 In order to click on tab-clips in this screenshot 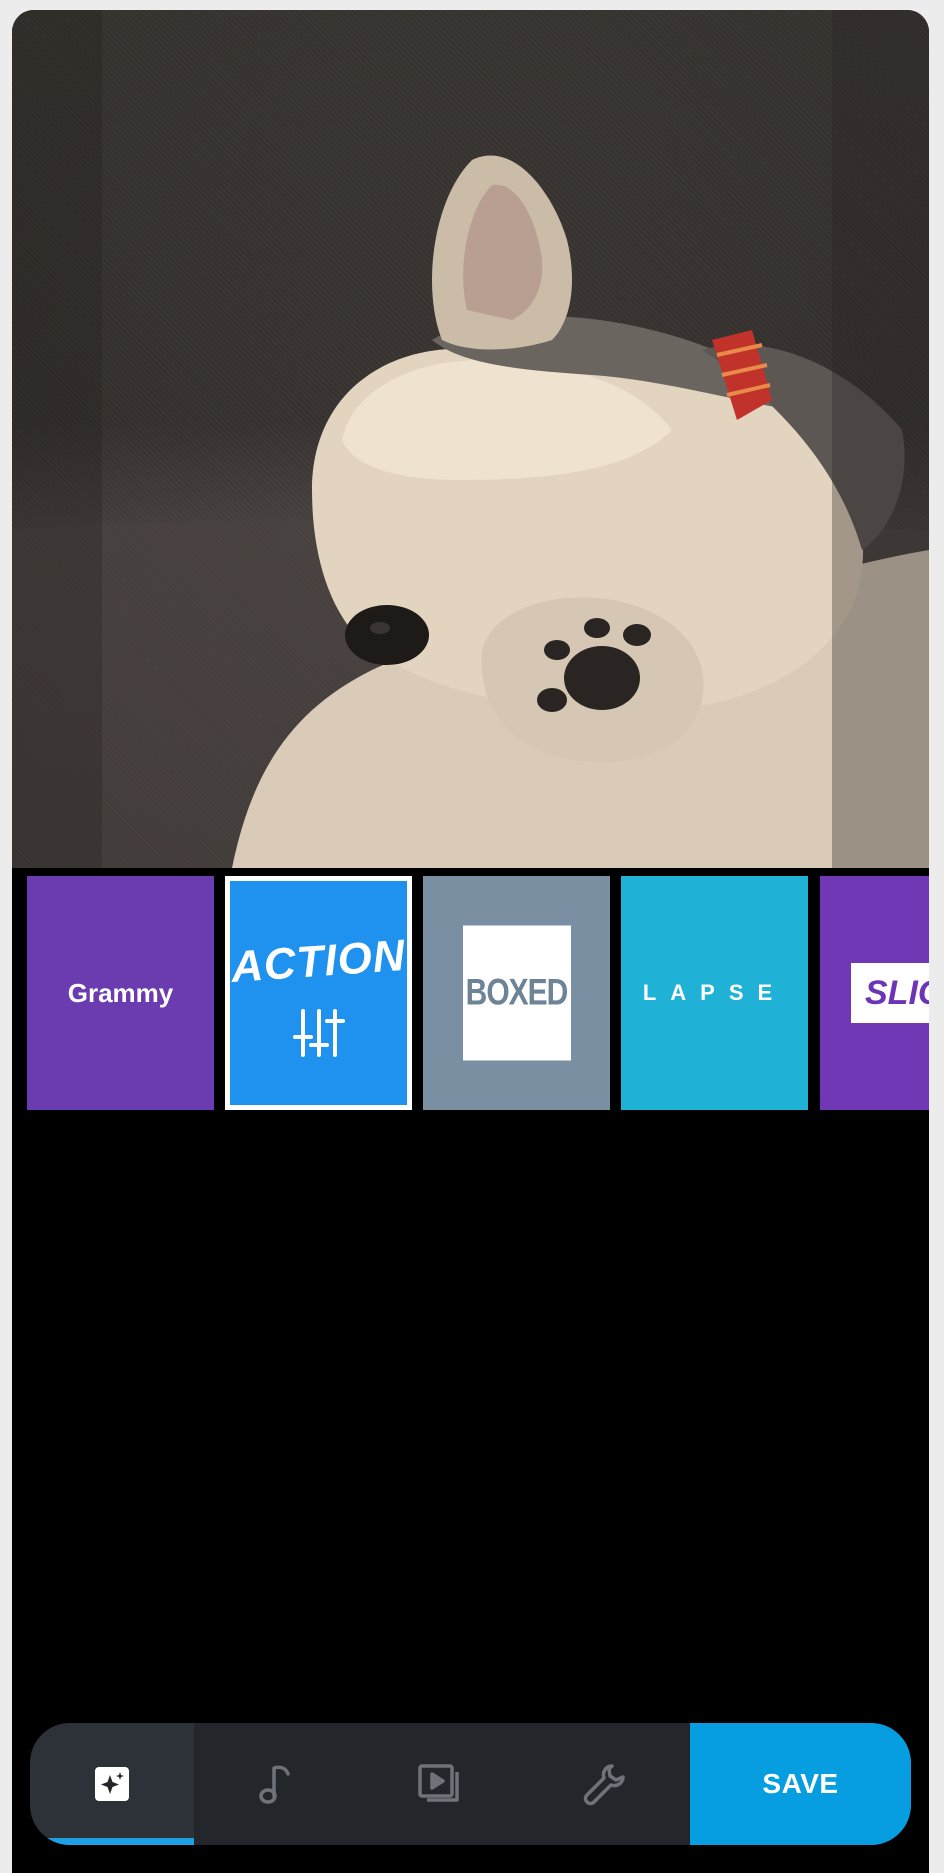, I will do `click(440, 1784)`.